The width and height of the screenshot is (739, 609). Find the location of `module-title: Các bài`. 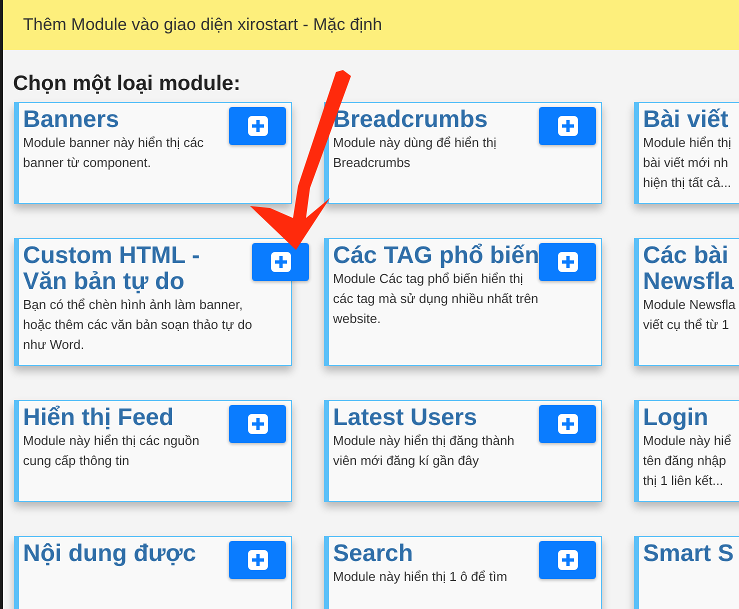

module-title: Các bài is located at coordinates (686, 256).